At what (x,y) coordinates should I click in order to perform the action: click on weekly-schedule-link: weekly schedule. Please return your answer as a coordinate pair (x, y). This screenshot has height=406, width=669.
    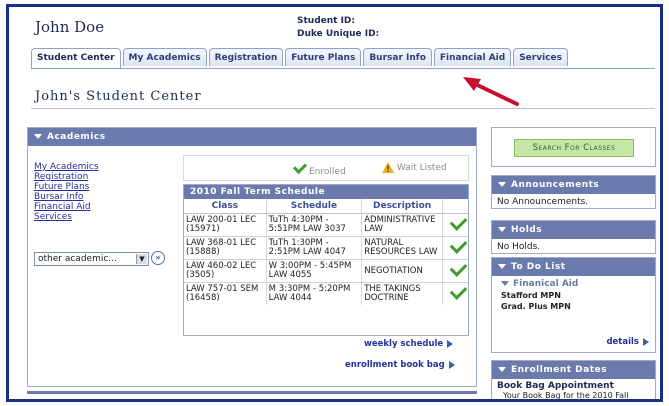
    Looking at the image, I should click on (409, 344).